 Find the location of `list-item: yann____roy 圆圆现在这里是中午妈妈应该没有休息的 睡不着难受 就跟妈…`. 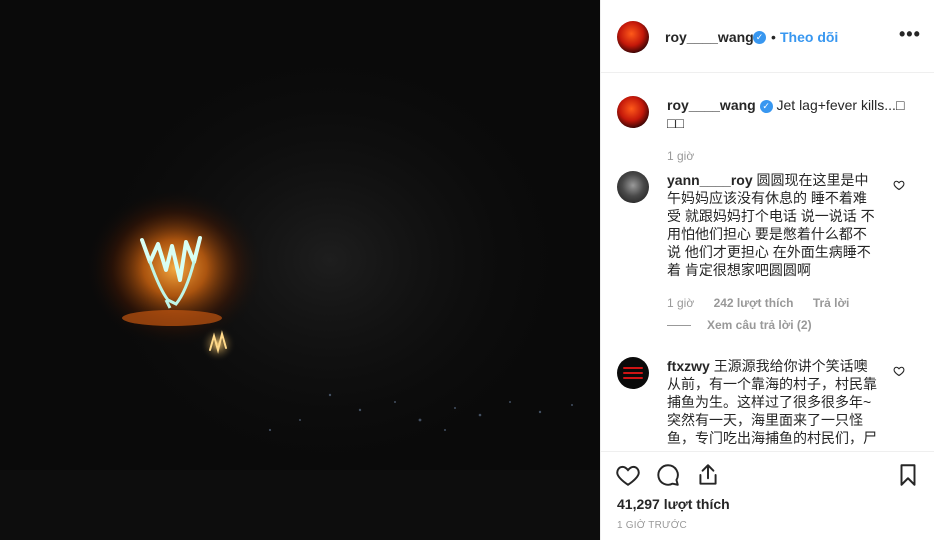

list-item: yann____roy 圆圆现在这里是中午妈妈应该没有休息的 睡不着难受 就跟妈… is located at coordinates (767, 256).